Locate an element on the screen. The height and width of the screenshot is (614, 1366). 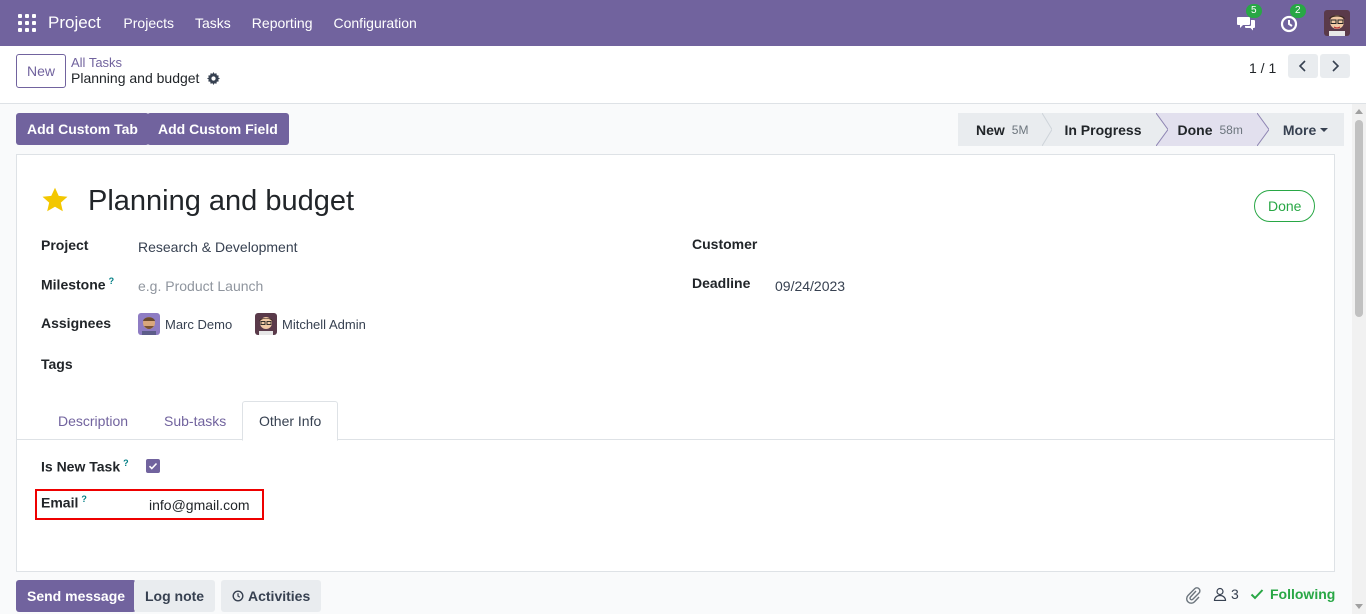
assignees-label: Assignees is located at coordinates (76, 323).